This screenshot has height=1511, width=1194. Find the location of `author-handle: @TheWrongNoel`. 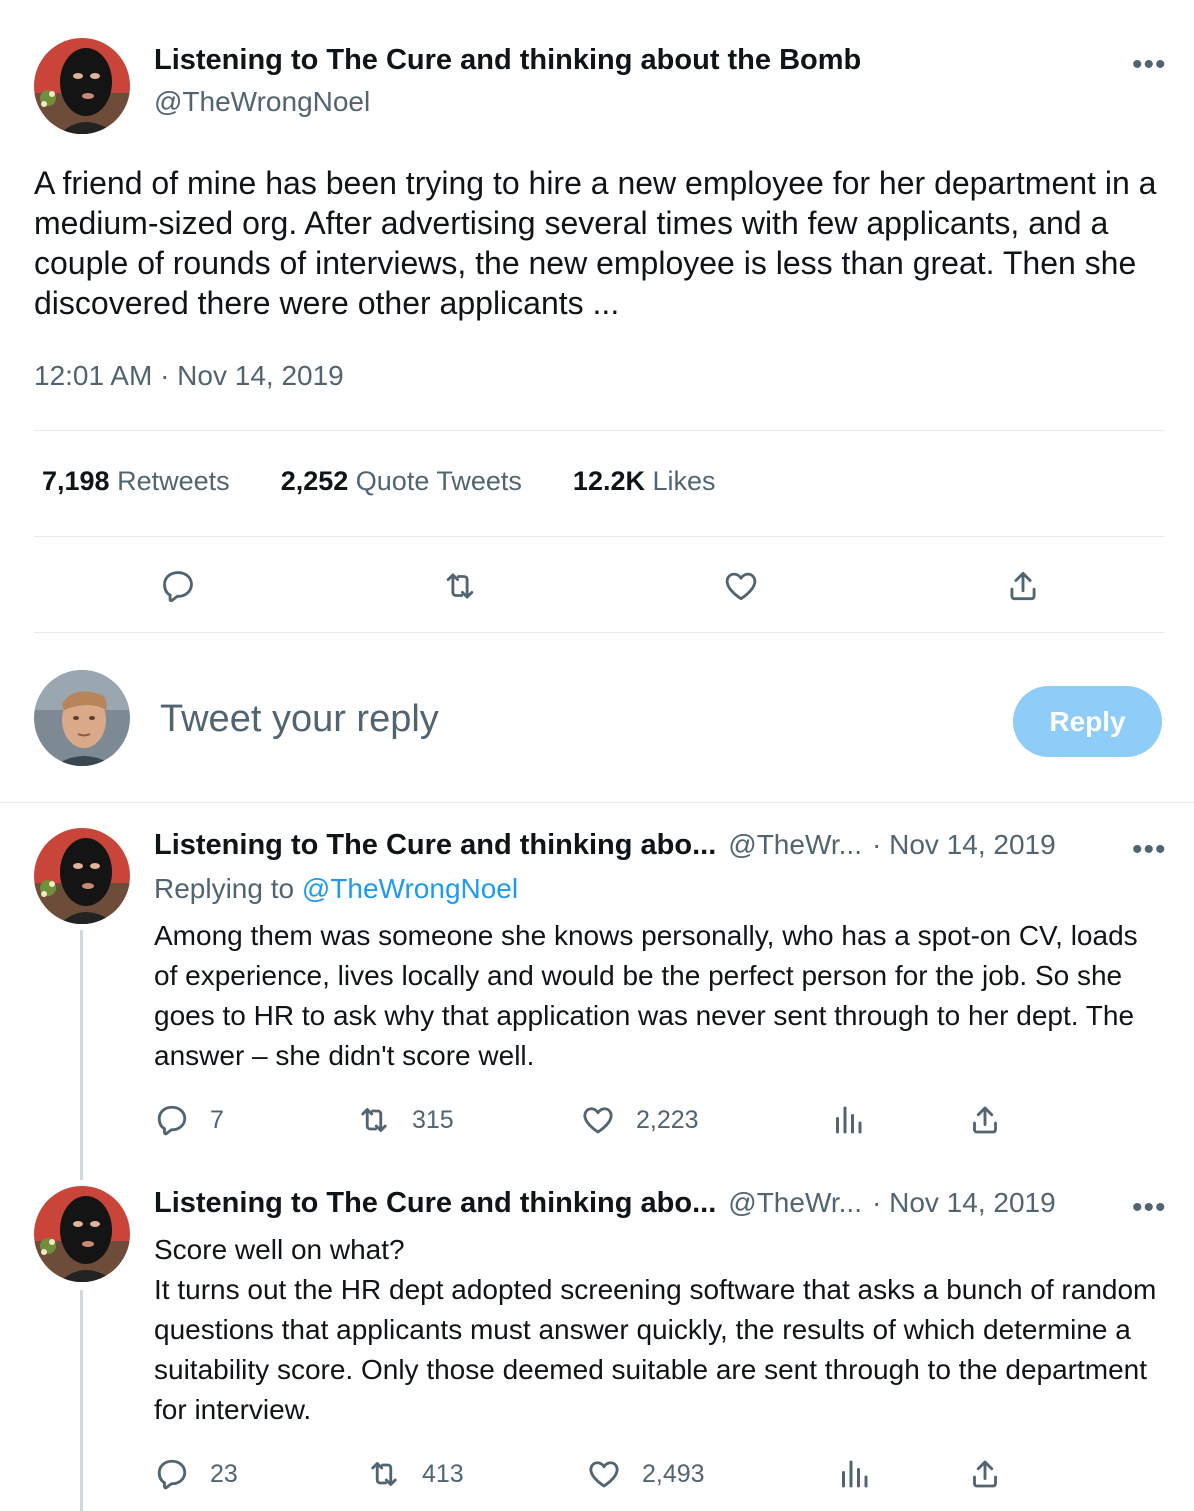

author-handle: @TheWrongNoel is located at coordinates (262, 102).